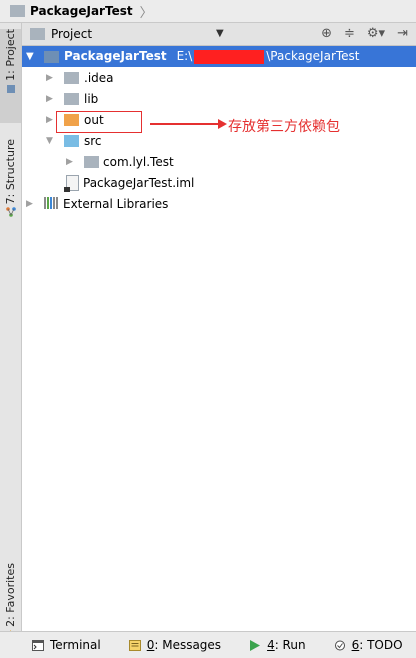  What do you see at coordinates (219, 77) in the screenshot?
I see `tree-row-idea: ▶ .idea` at bounding box center [219, 77].